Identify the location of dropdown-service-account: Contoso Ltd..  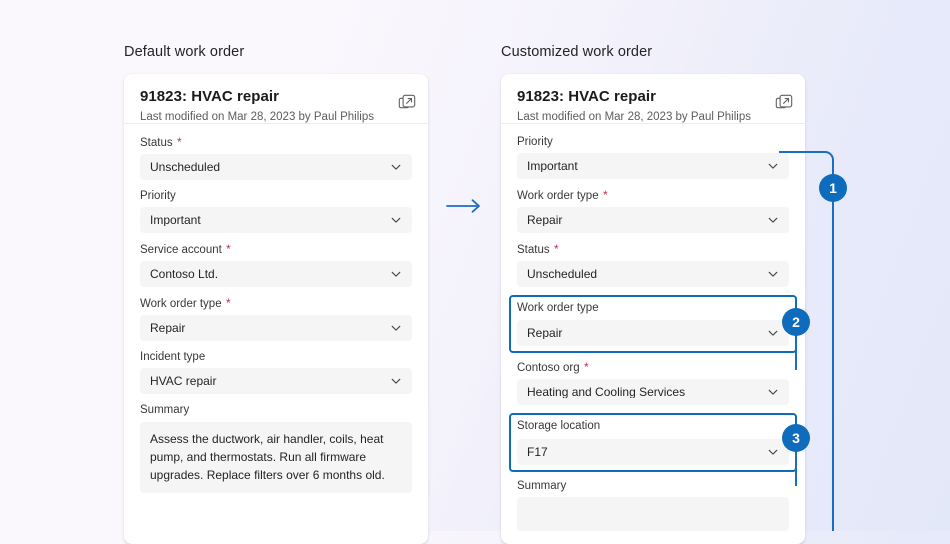
(276, 274).